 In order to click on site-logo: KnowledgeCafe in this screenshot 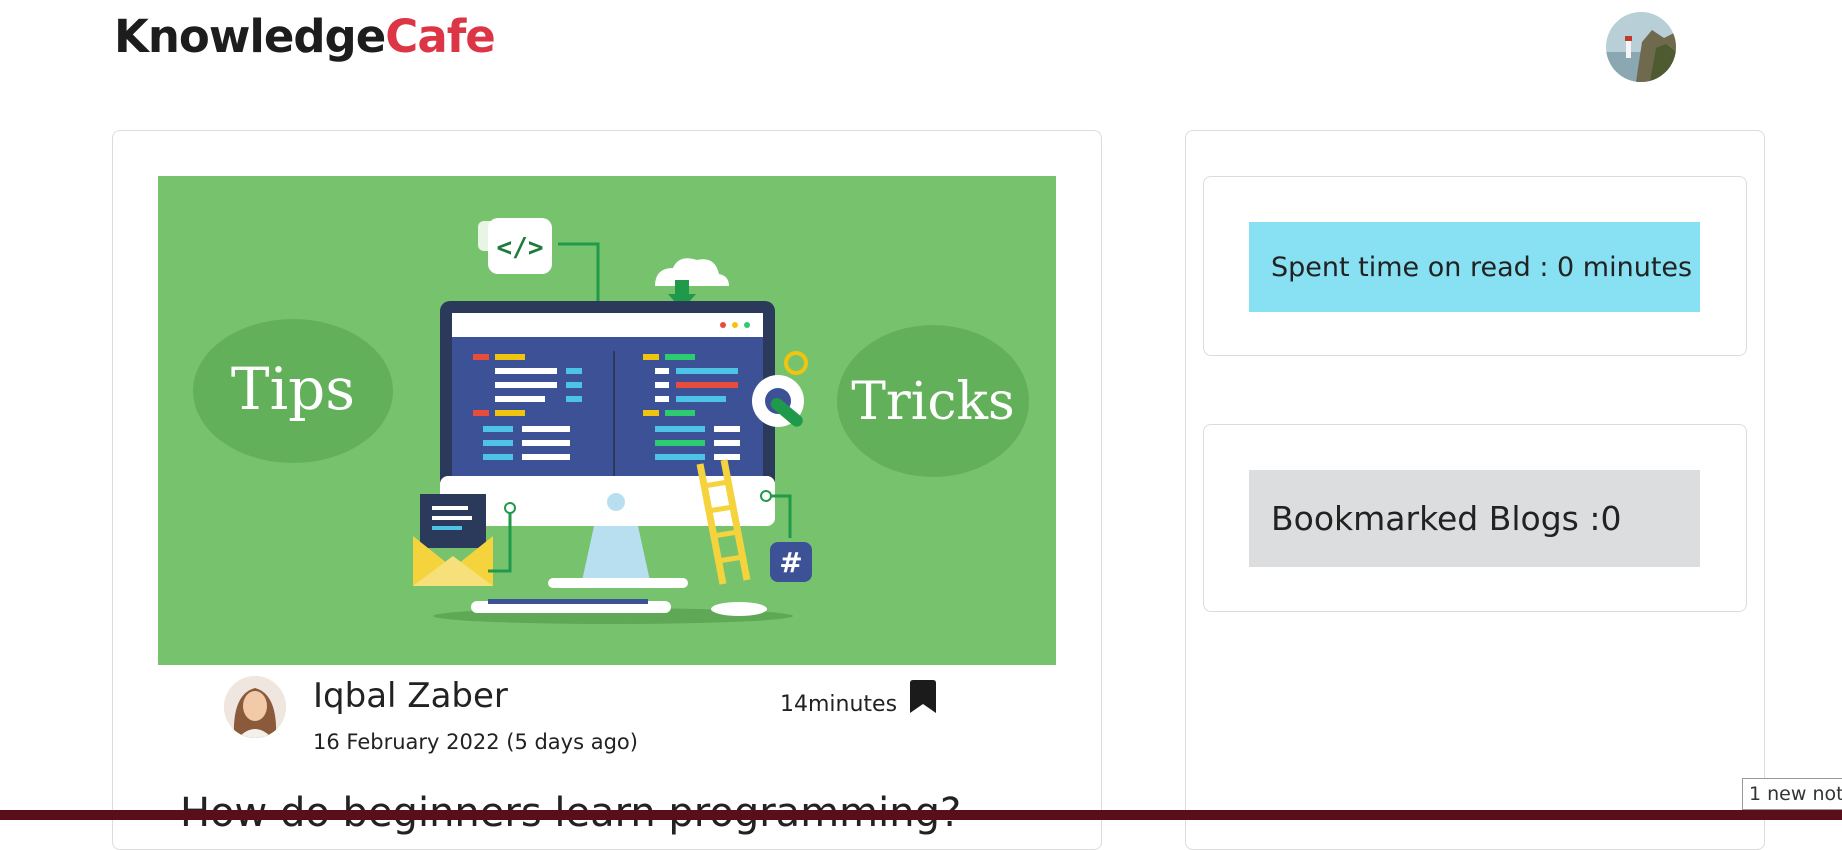, I will do `click(305, 36)`.